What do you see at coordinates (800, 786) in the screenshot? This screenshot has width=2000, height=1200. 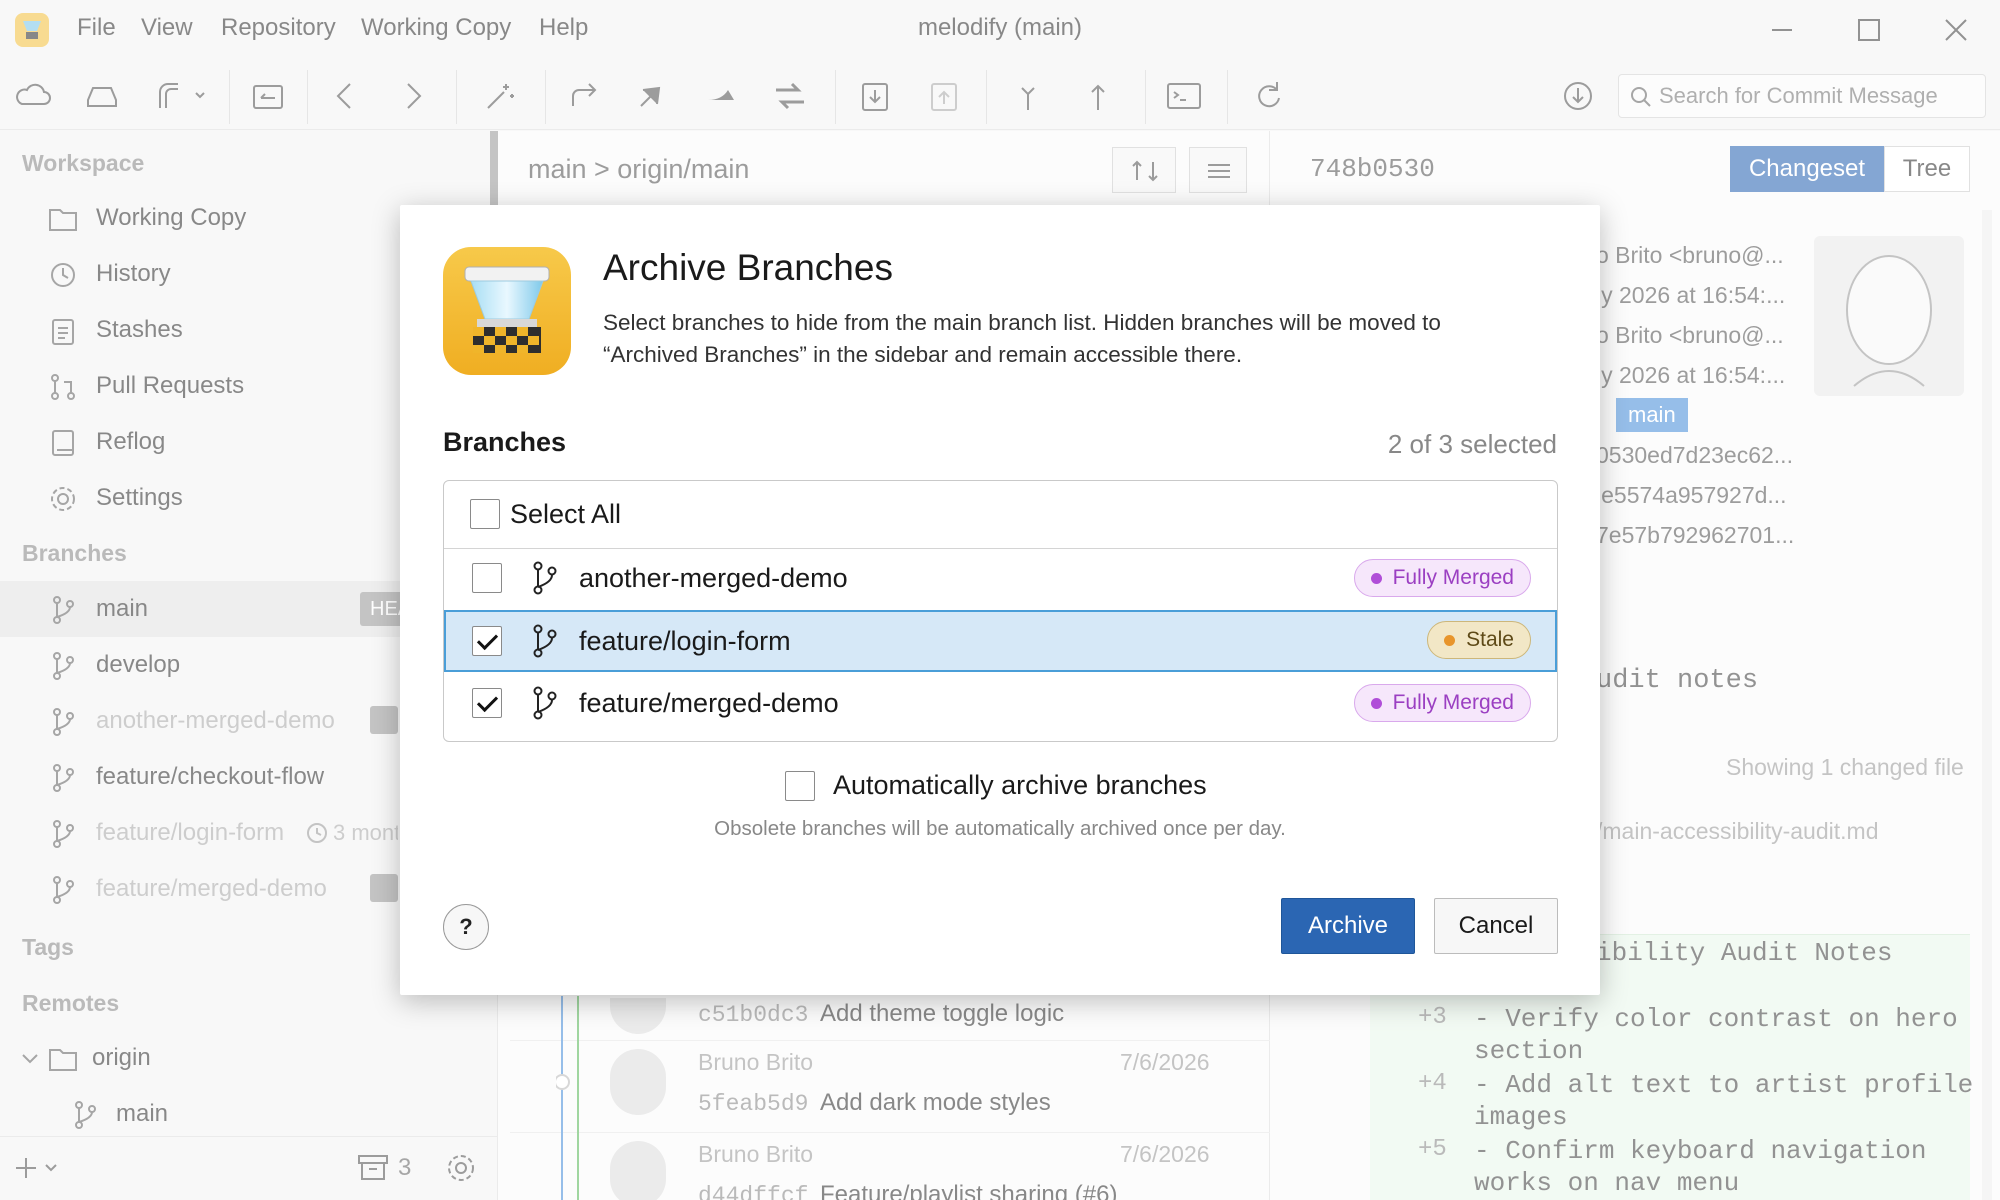 I see `auto-archive-checkbox` at bounding box center [800, 786].